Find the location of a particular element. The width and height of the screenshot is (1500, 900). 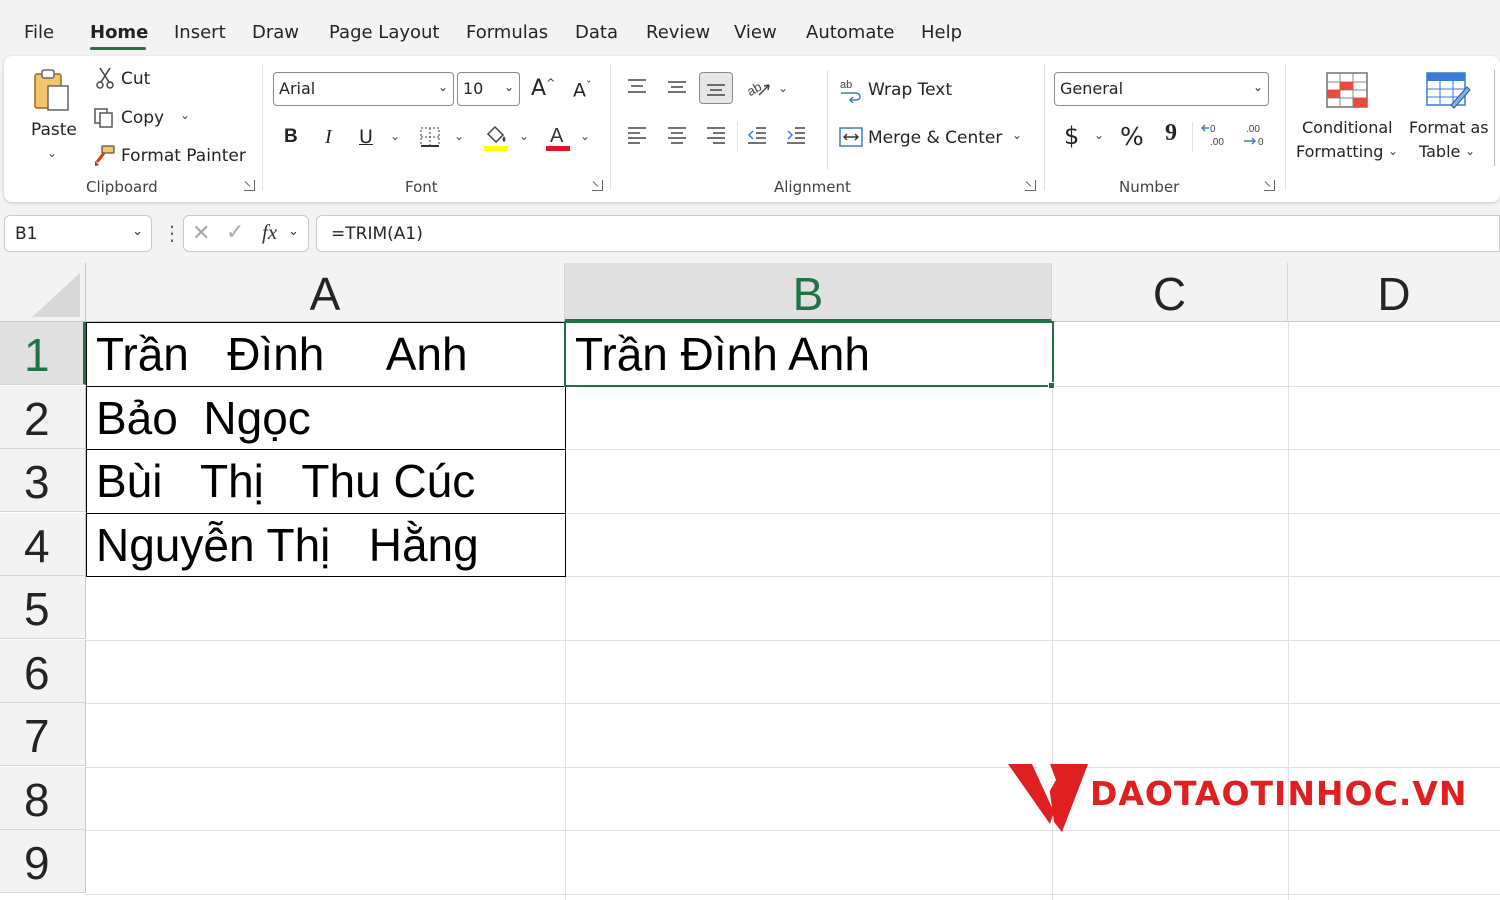

format-as-table-button: Format as is located at coordinates (1449, 127).